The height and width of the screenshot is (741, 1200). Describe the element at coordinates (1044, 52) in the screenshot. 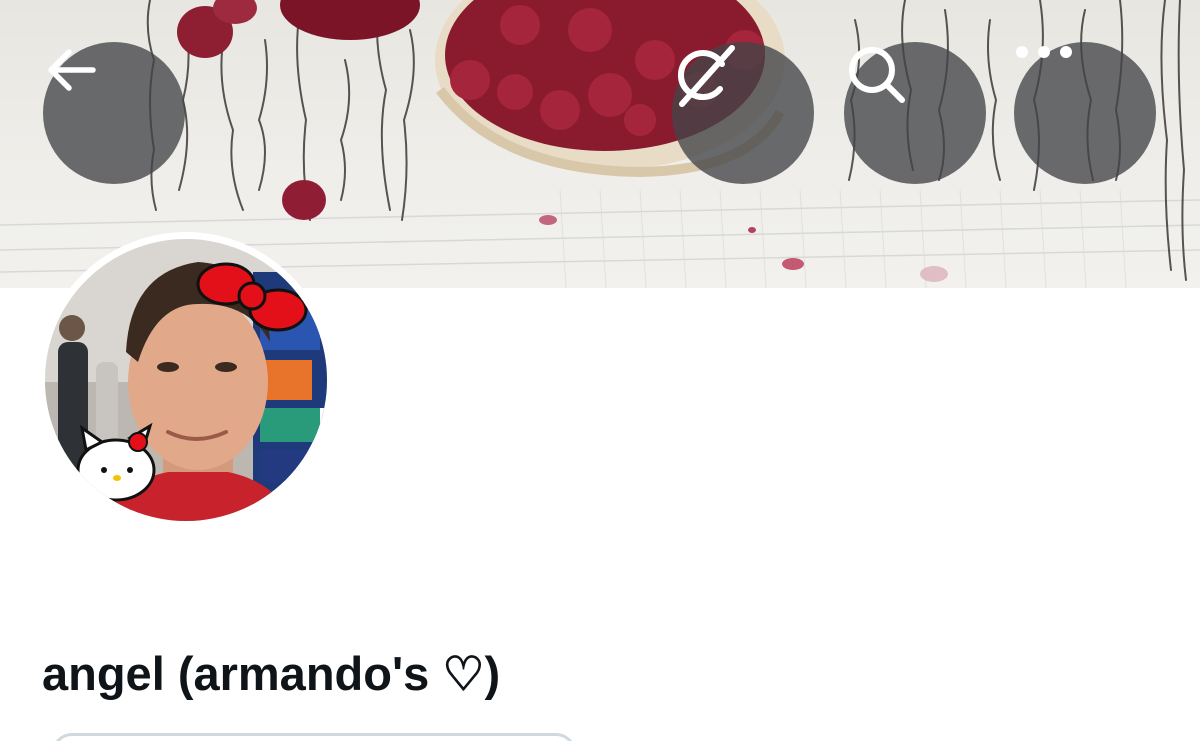

I see `more-horizontal-icon` at that location.